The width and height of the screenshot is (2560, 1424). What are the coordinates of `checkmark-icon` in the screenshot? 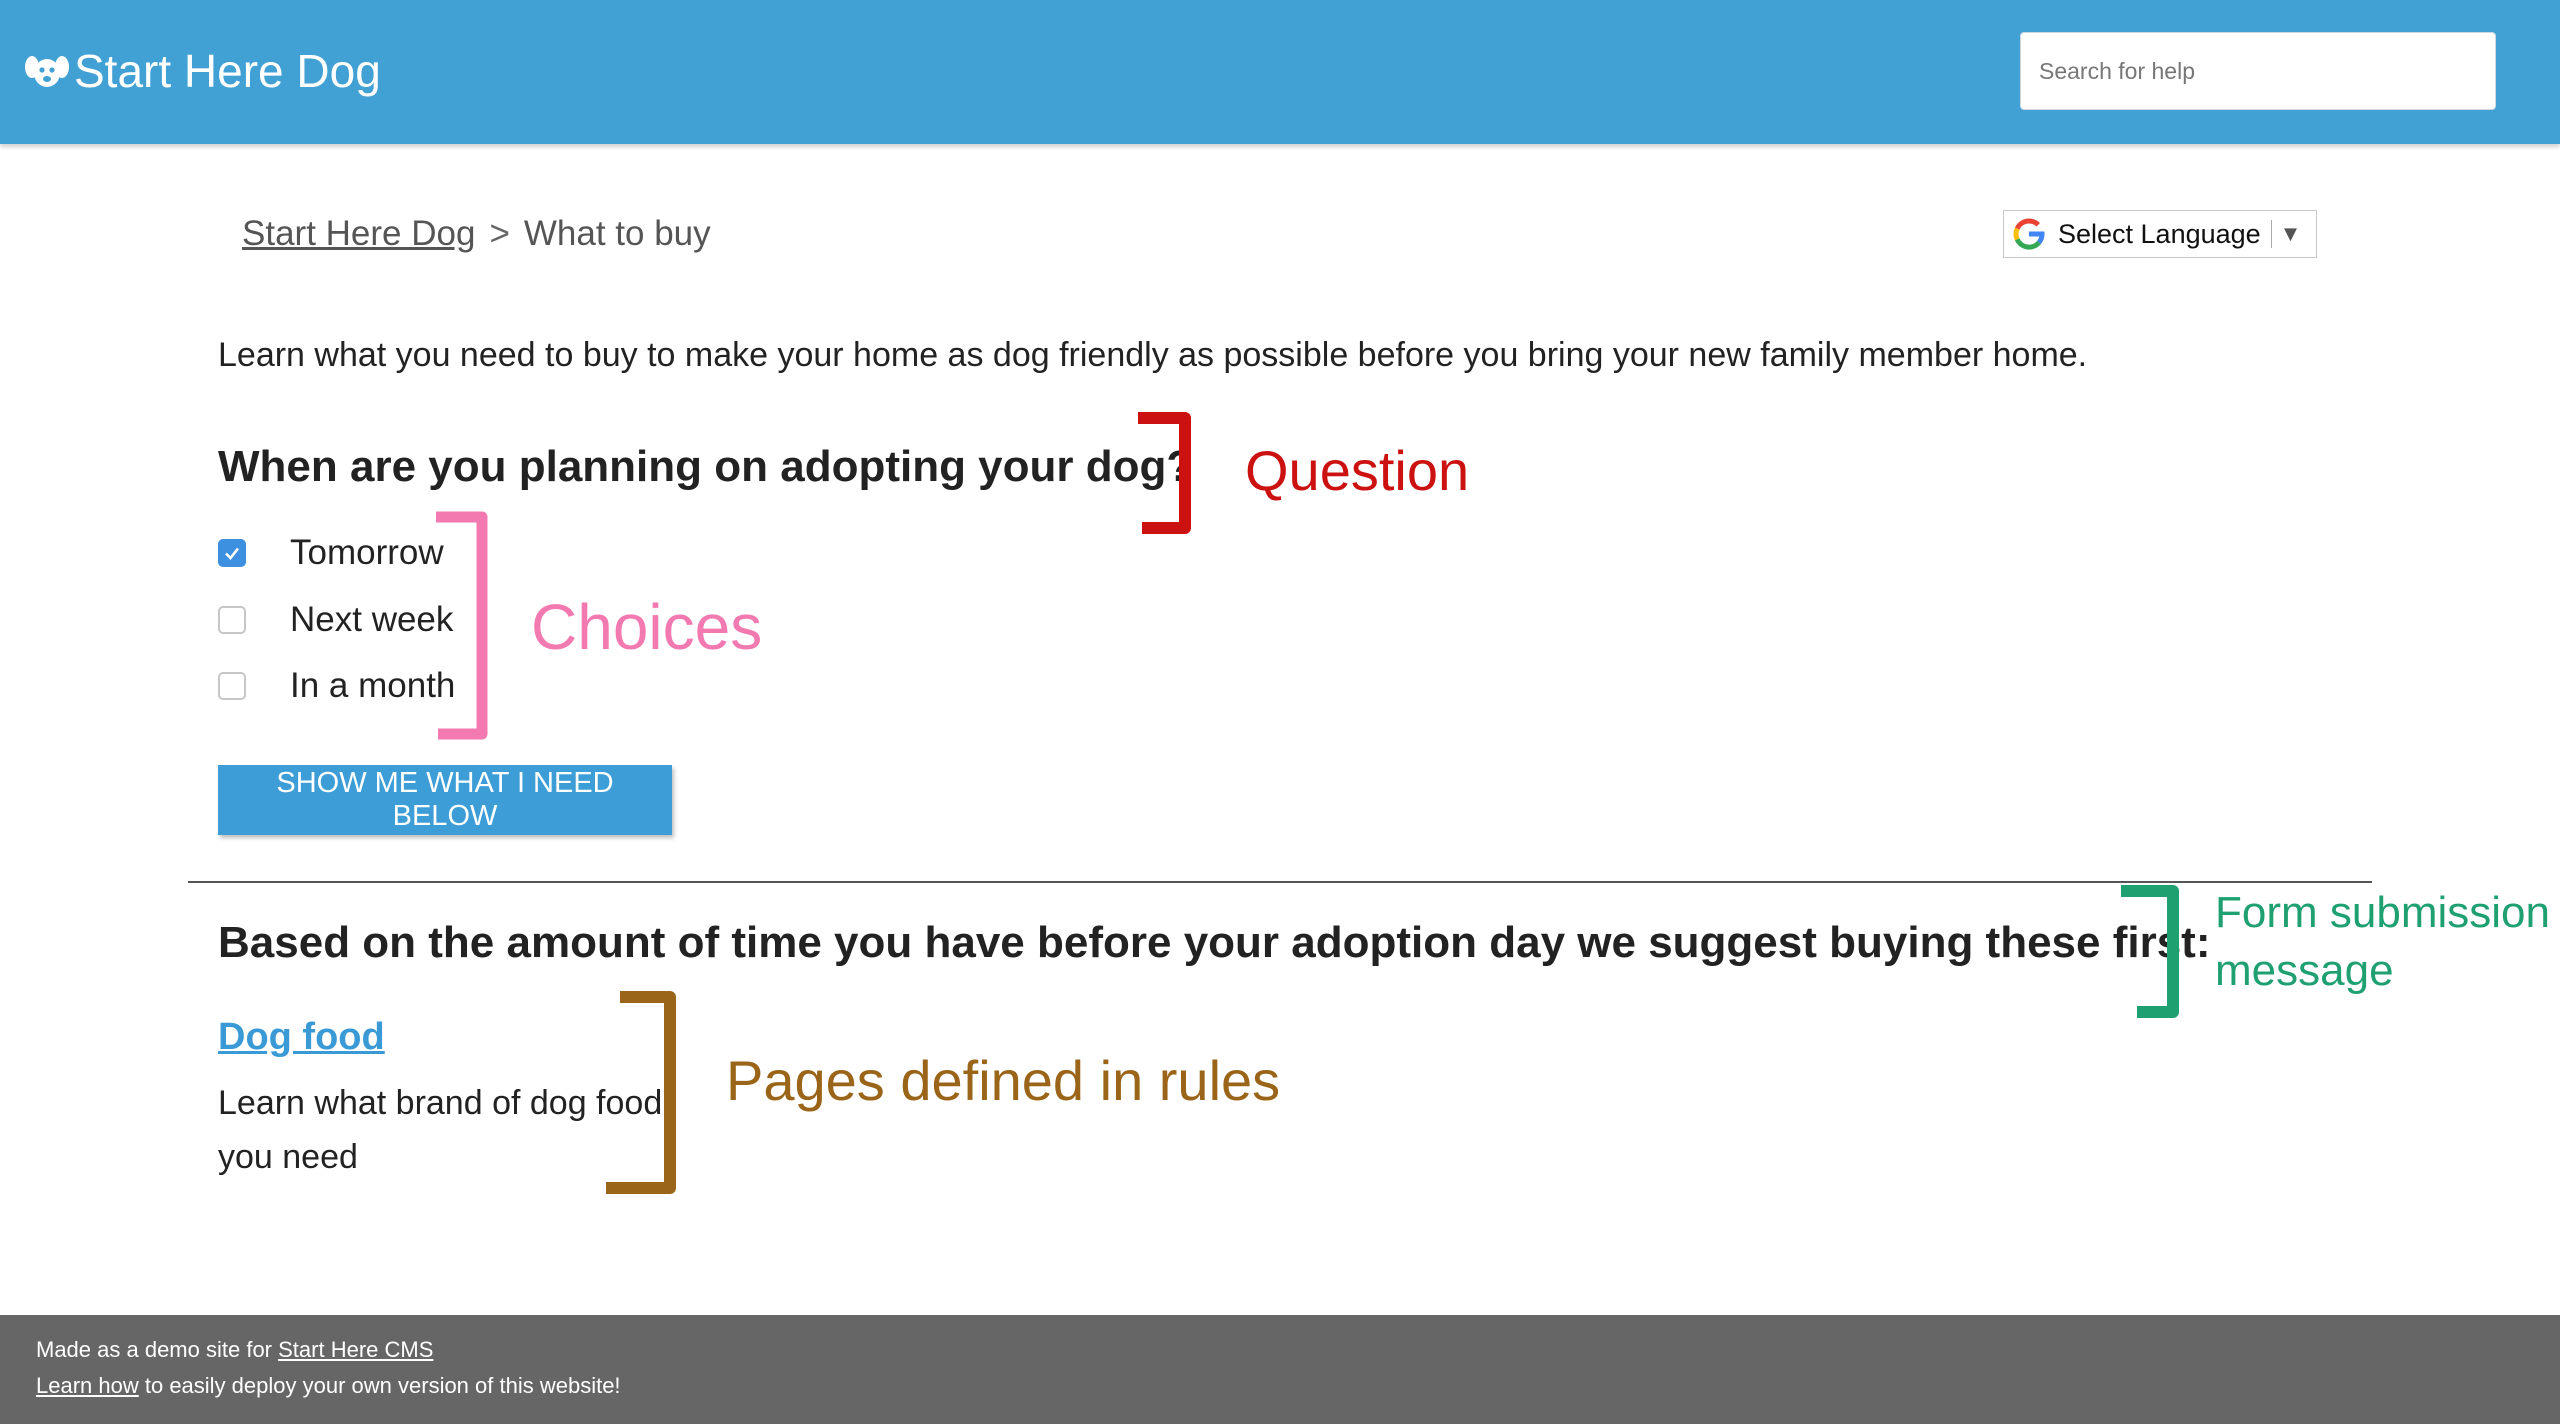 It's located at (232, 553).